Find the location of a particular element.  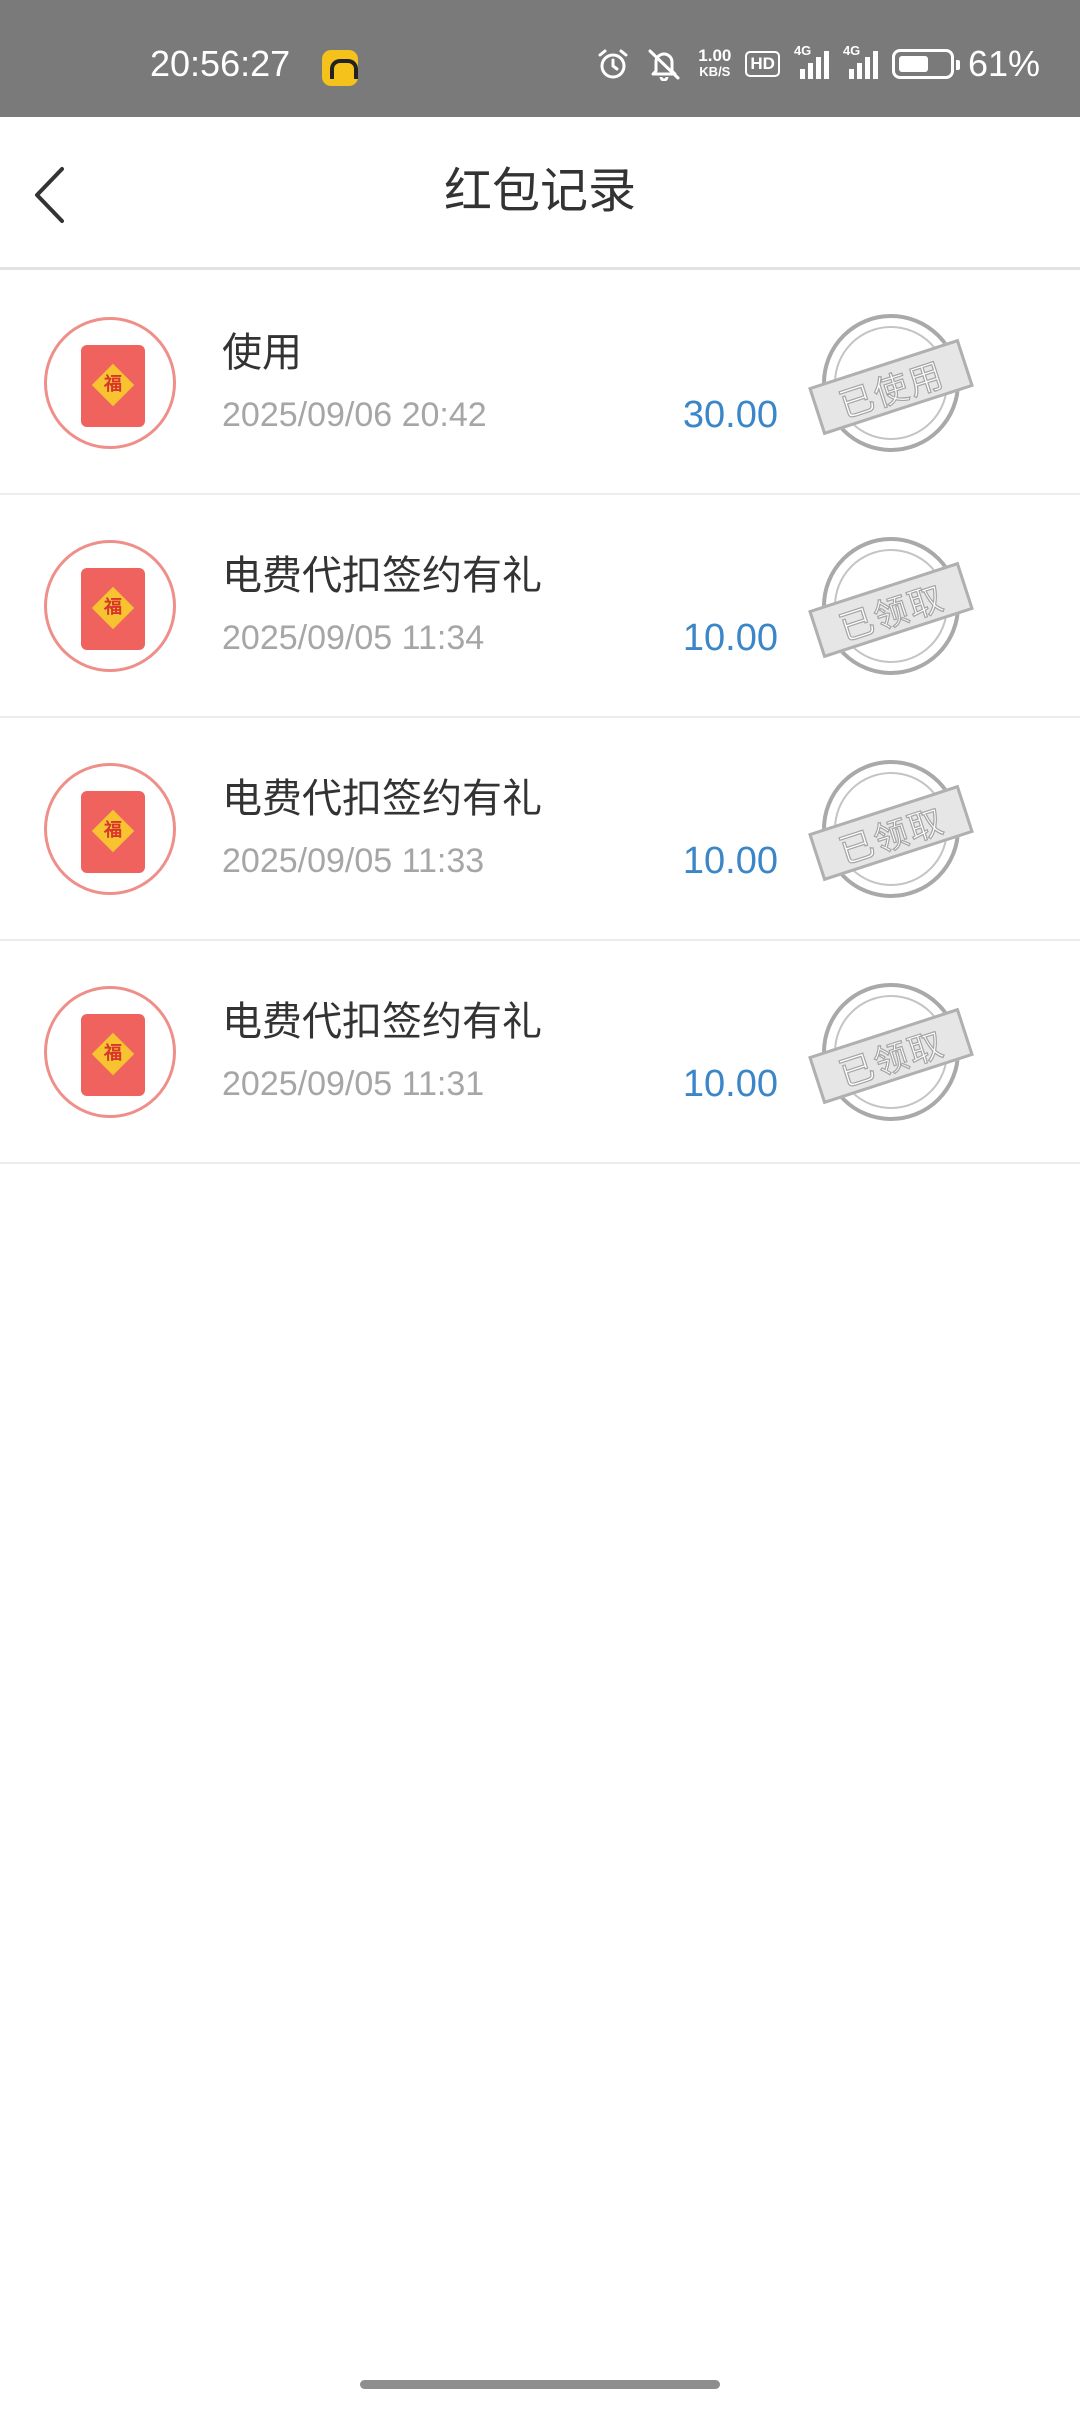

alarm-icon is located at coordinates (613, 64).